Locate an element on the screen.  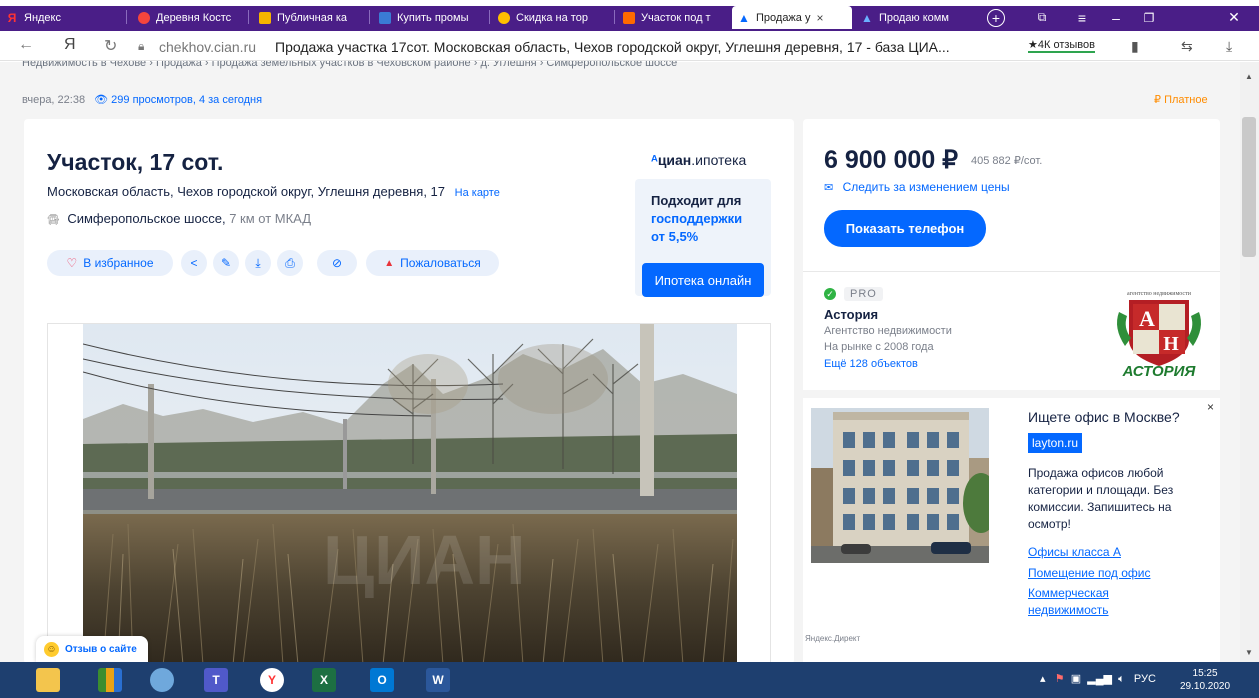
tab-label: Продажа у is located at coordinates (783, 17).